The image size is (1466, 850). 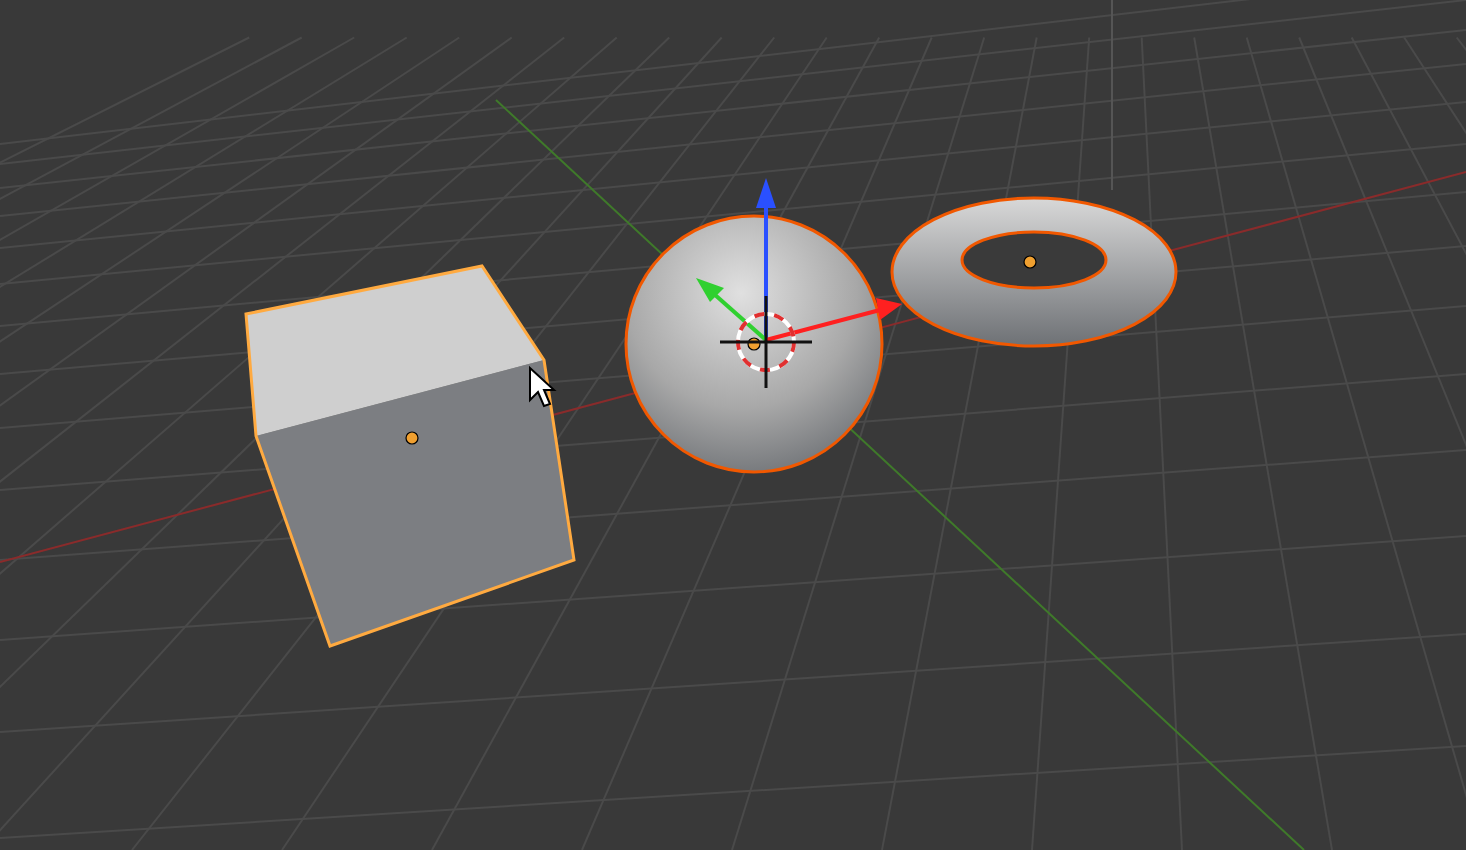 I want to click on cube-object, so click(x=410, y=456).